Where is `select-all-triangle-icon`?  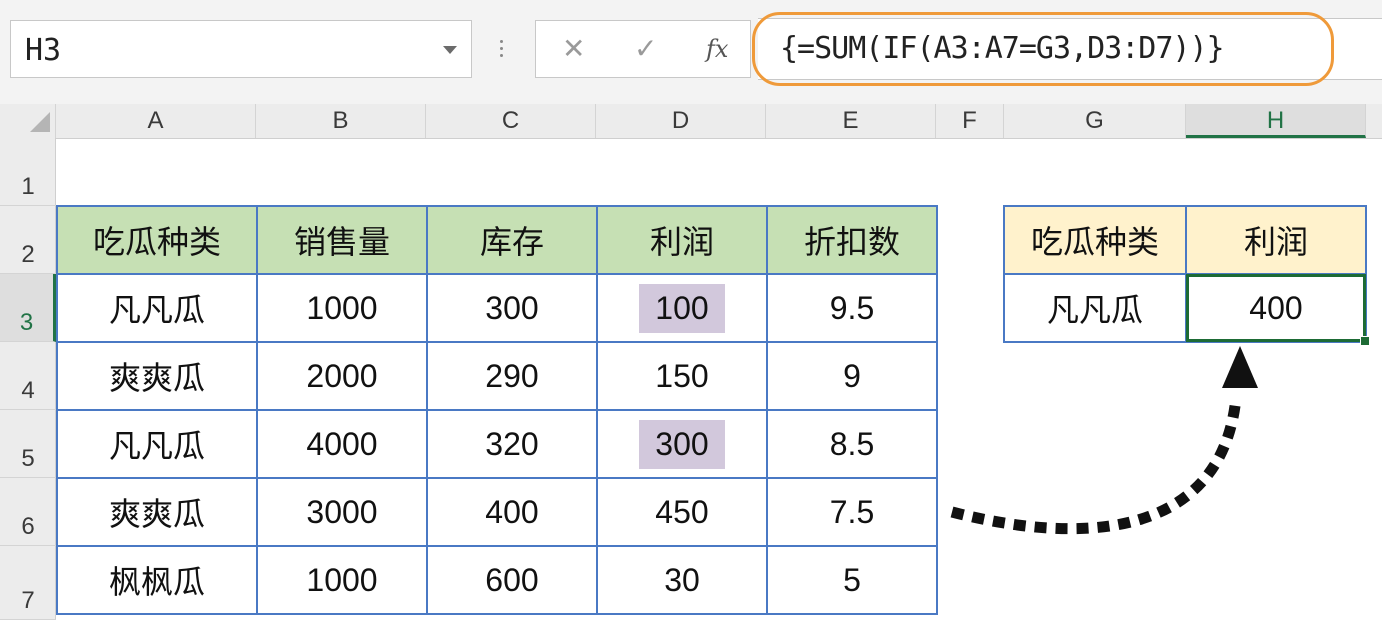
select-all-triangle-icon is located at coordinates (40, 122).